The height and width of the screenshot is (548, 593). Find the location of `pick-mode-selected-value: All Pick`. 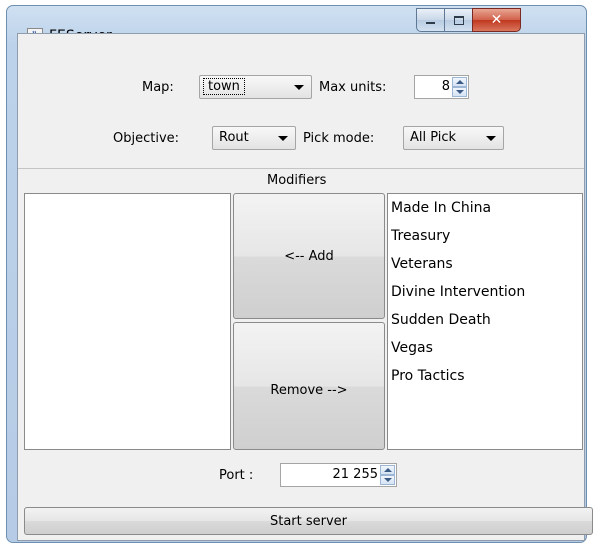

pick-mode-selected-value: All Pick is located at coordinates (433, 137).